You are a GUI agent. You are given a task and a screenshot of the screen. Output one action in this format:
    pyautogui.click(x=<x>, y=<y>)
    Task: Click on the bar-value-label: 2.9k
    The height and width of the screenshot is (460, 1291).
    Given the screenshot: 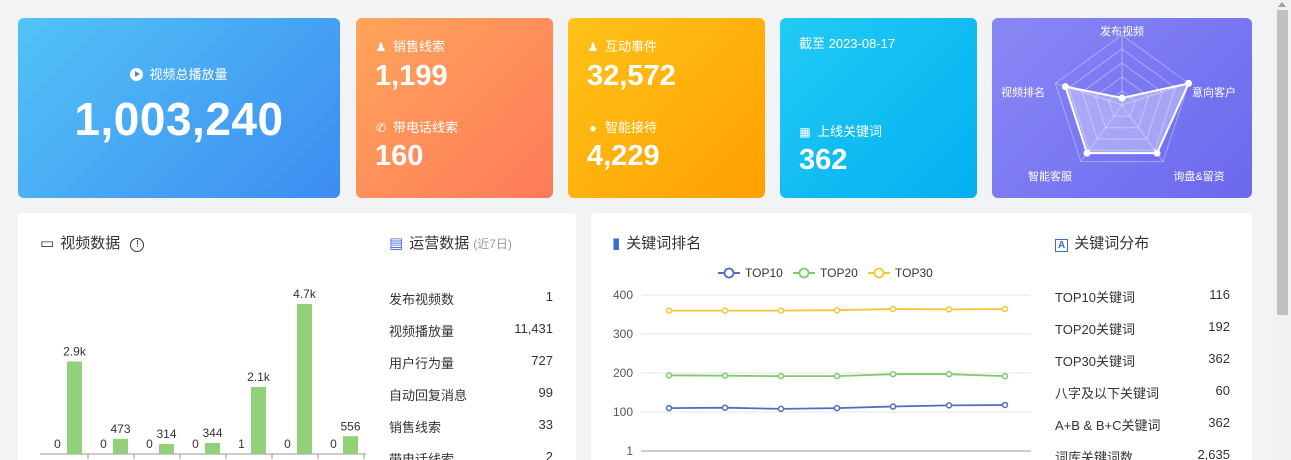 What is the action you would take?
    pyautogui.click(x=75, y=351)
    